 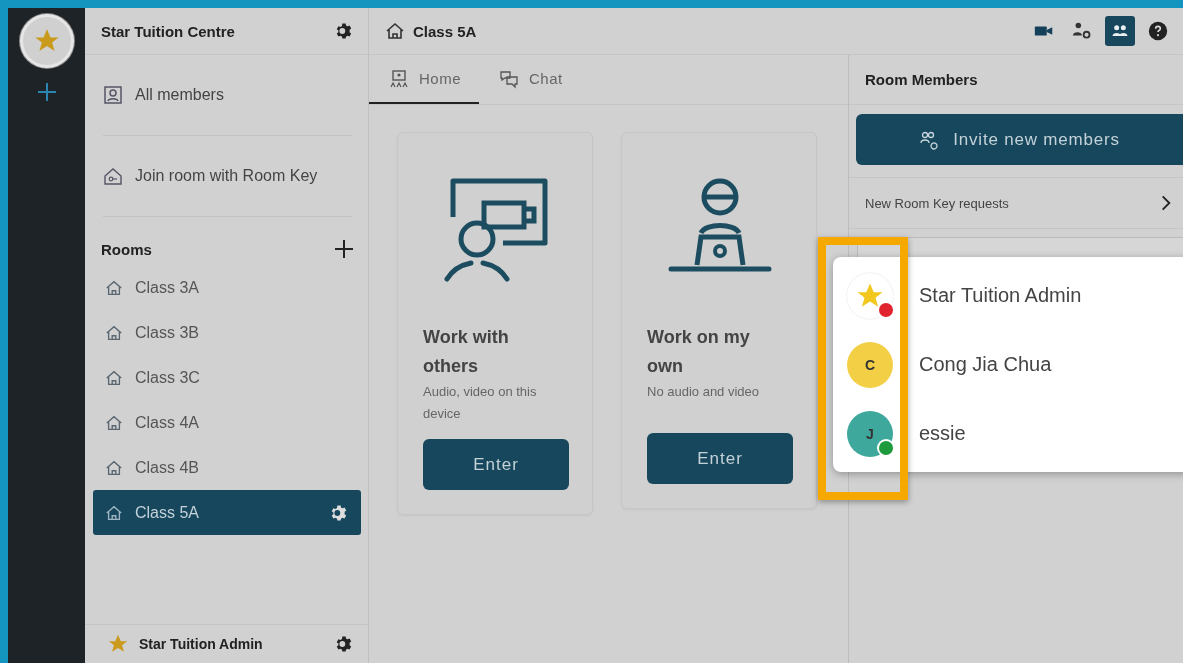 What do you see at coordinates (227, 467) in the screenshot?
I see `room-item: Class 4B` at bounding box center [227, 467].